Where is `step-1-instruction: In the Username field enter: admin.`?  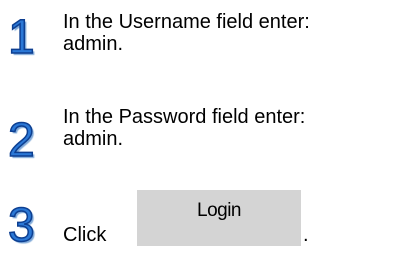 step-1-instruction: In the Username field enter: admin. is located at coordinates (186, 33).